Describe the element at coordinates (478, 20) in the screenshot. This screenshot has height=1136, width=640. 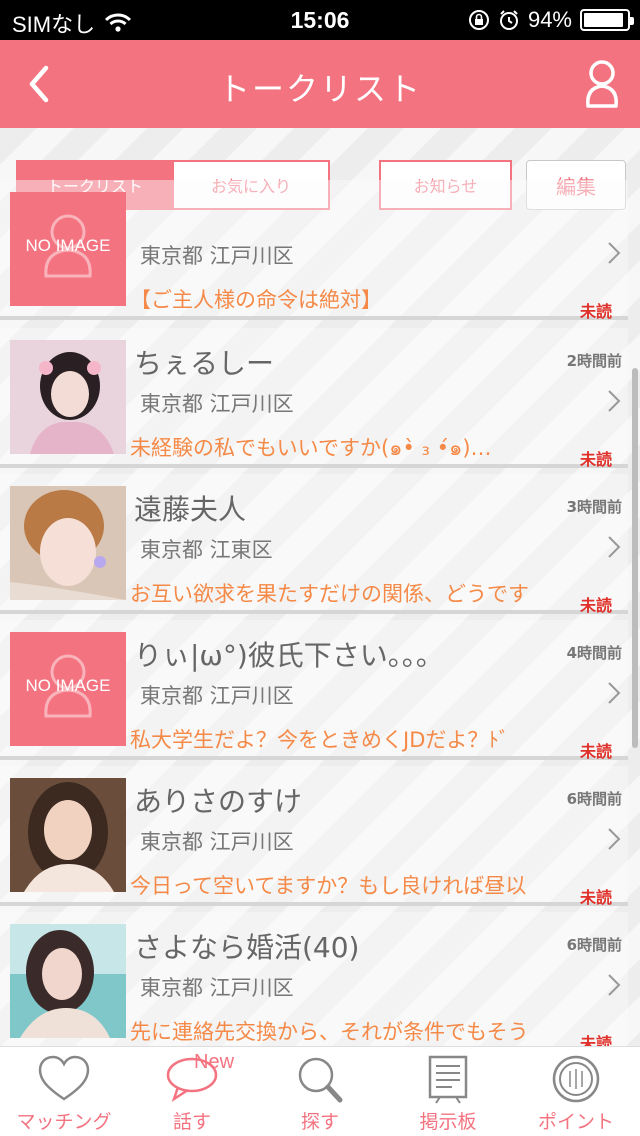
I see `rotation-lock-icon` at that location.